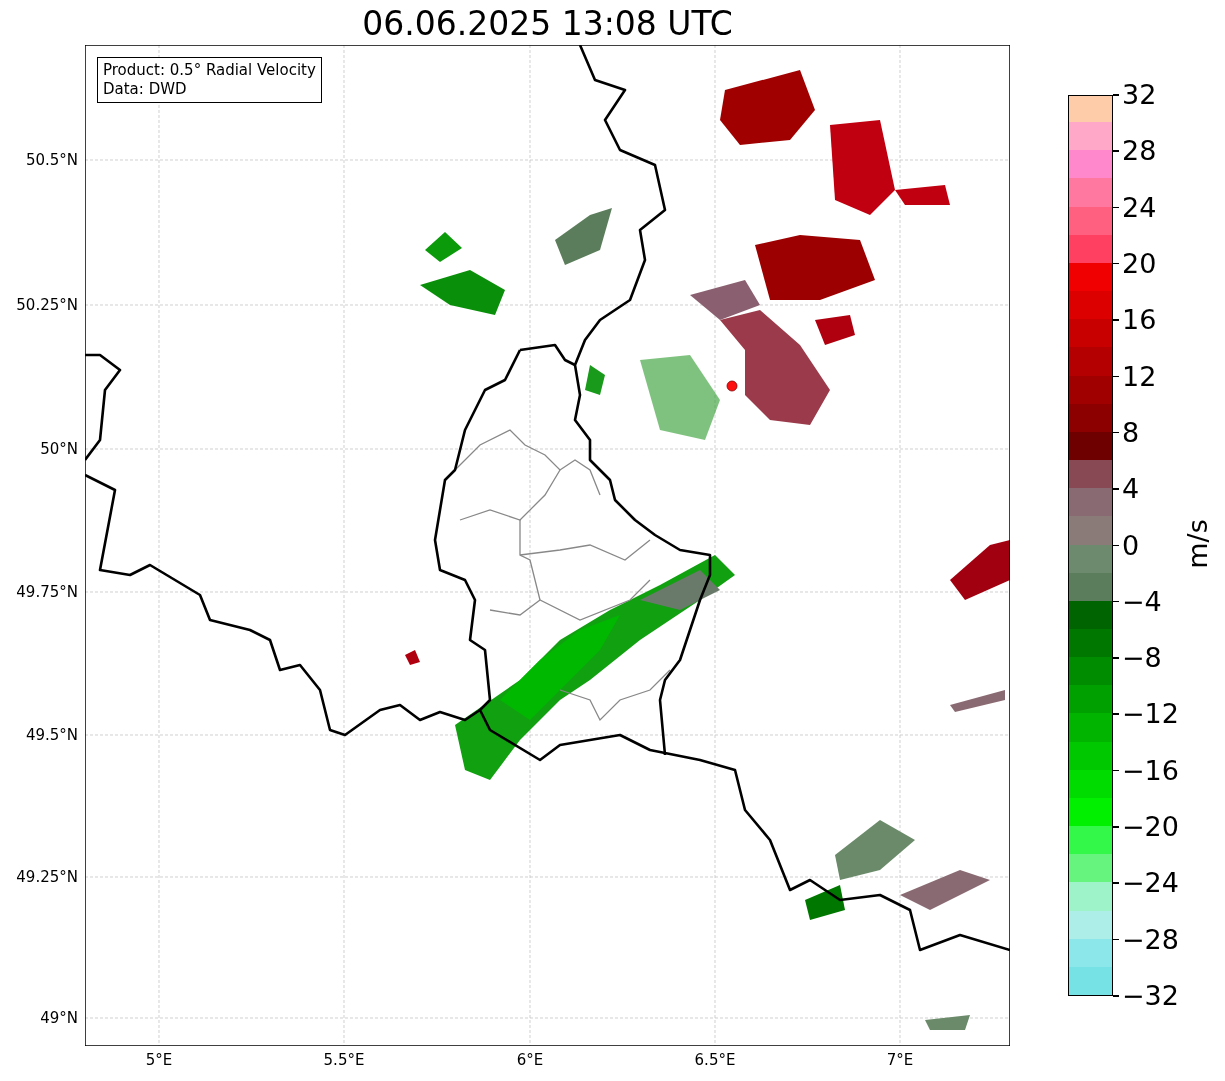 The image size is (1225, 1081). Describe the element at coordinates (1142, 601) in the screenshot. I see `colorbar-tick-label: −4` at that location.